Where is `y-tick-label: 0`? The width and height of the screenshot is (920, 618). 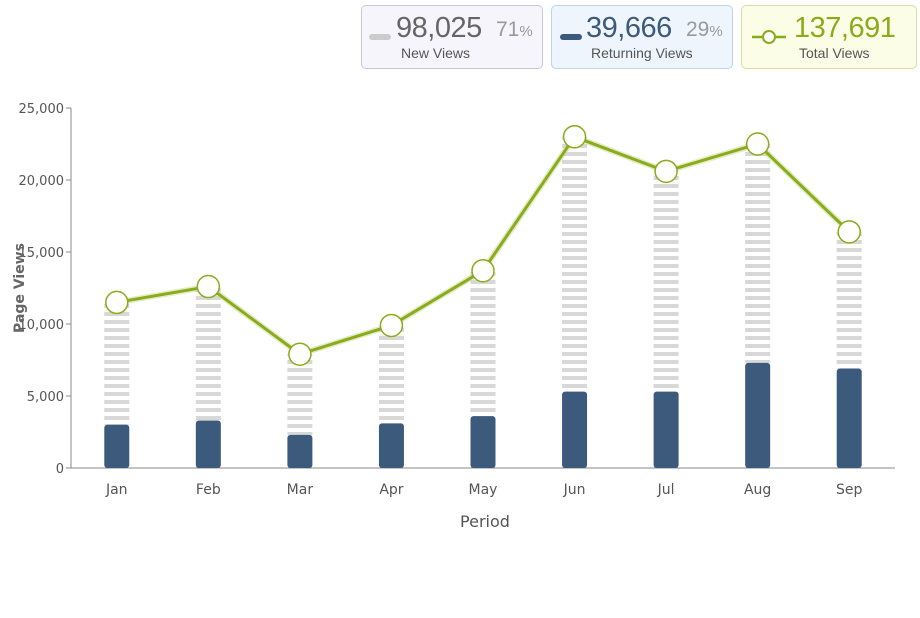 y-tick-label: 0 is located at coordinates (60, 469).